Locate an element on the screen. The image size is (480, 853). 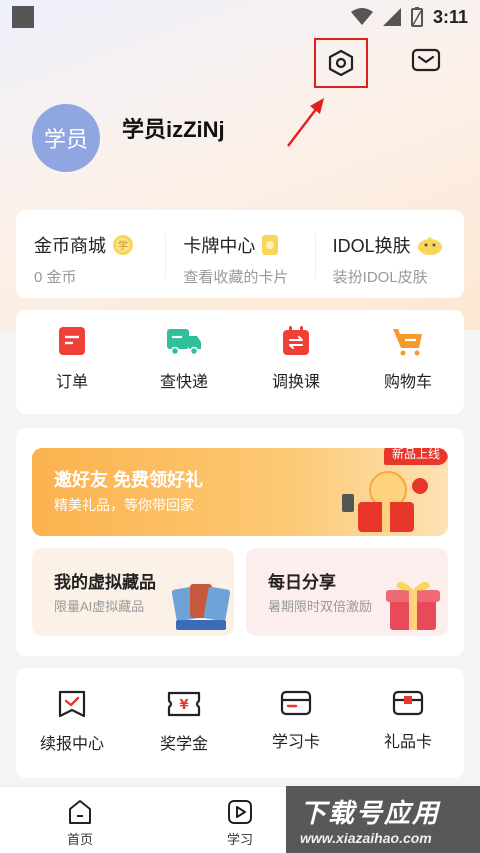
order-icon is located at coordinates (72, 341).